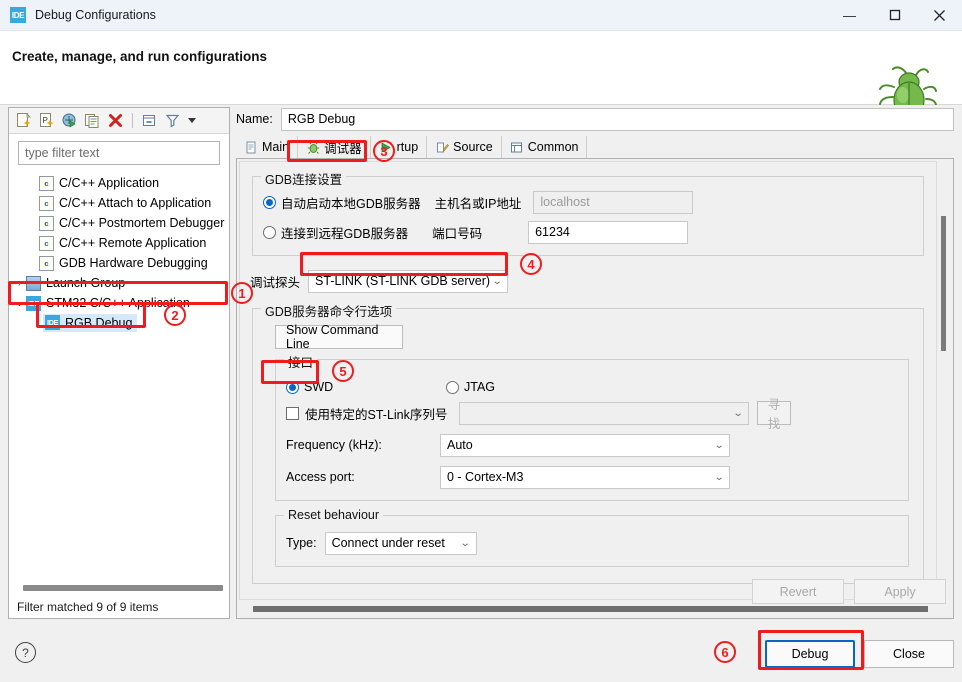 This screenshot has height=682, width=962. Describe the element at coordinates (301, 361) in the screenshot. I see `group-title: 接口` at that location.